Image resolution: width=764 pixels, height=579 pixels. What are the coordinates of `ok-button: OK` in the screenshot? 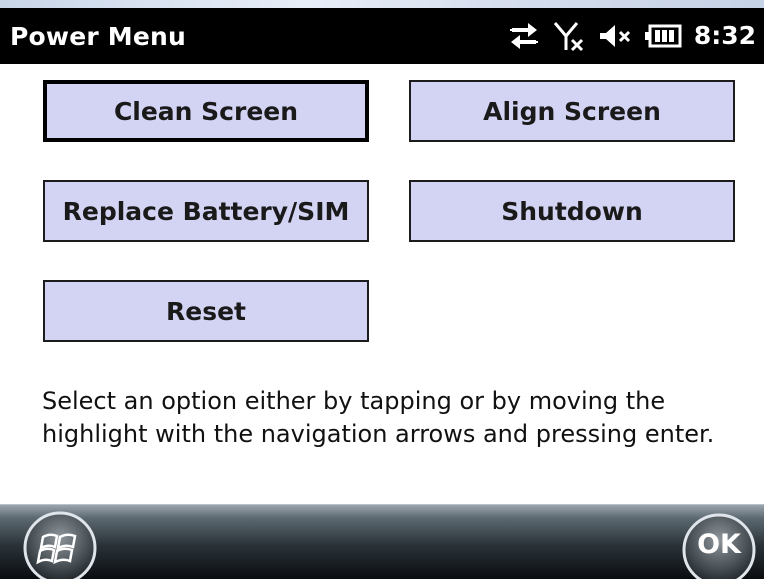 It's located at (719, 545).